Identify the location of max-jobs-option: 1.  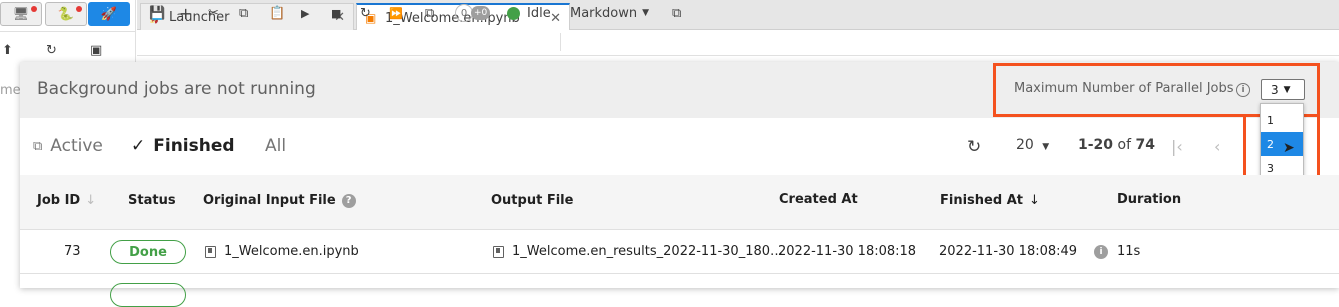
(1282, 120).